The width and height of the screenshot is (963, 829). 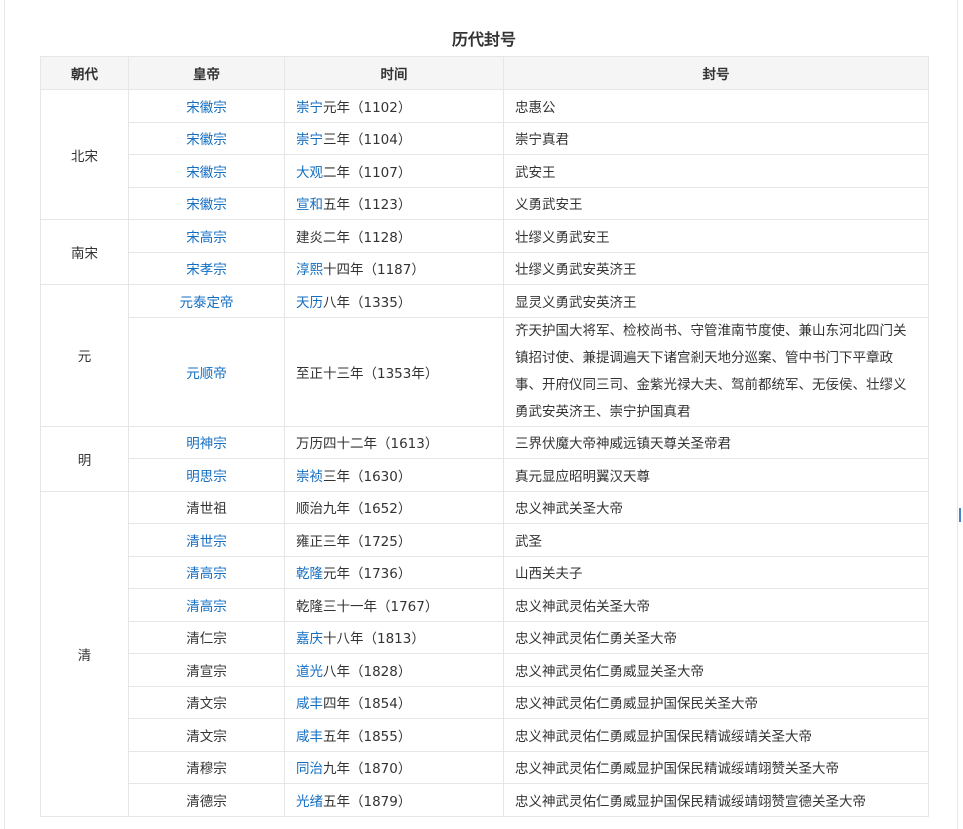 I want to click on emperor-link: 元泰定帝, so click(x=207, y=303).